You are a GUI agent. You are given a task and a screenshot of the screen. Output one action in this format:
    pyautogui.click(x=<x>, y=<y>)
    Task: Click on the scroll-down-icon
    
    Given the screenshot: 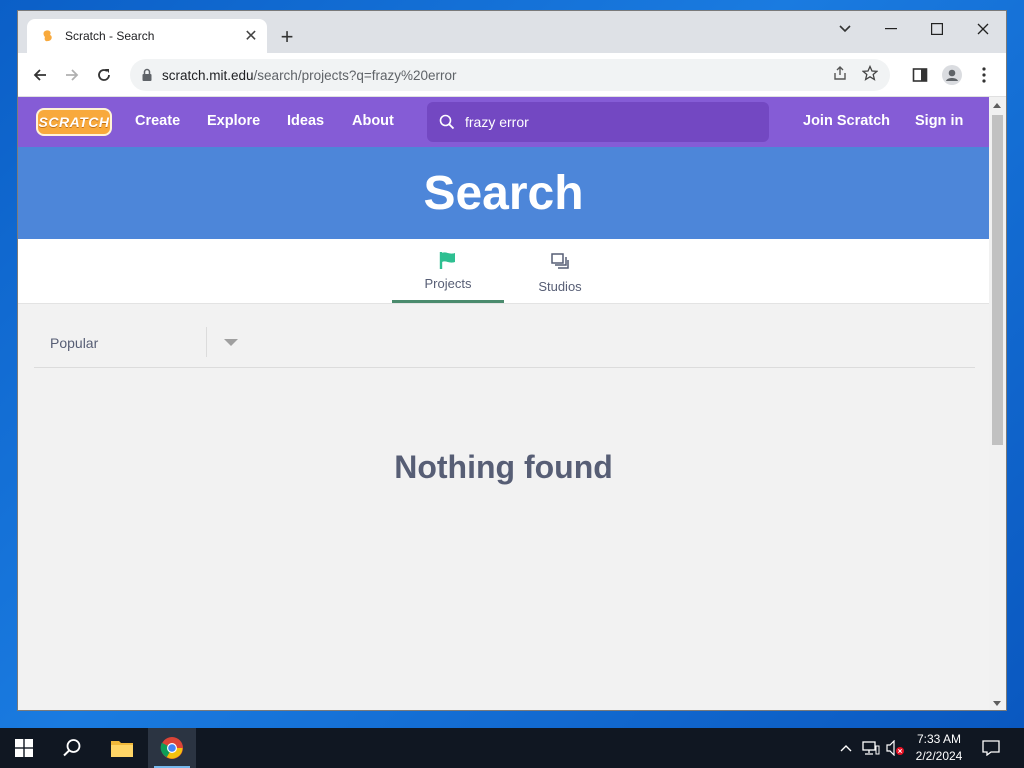 What is the action you would take?
    pyautogui.click(x=997, y=703)
    